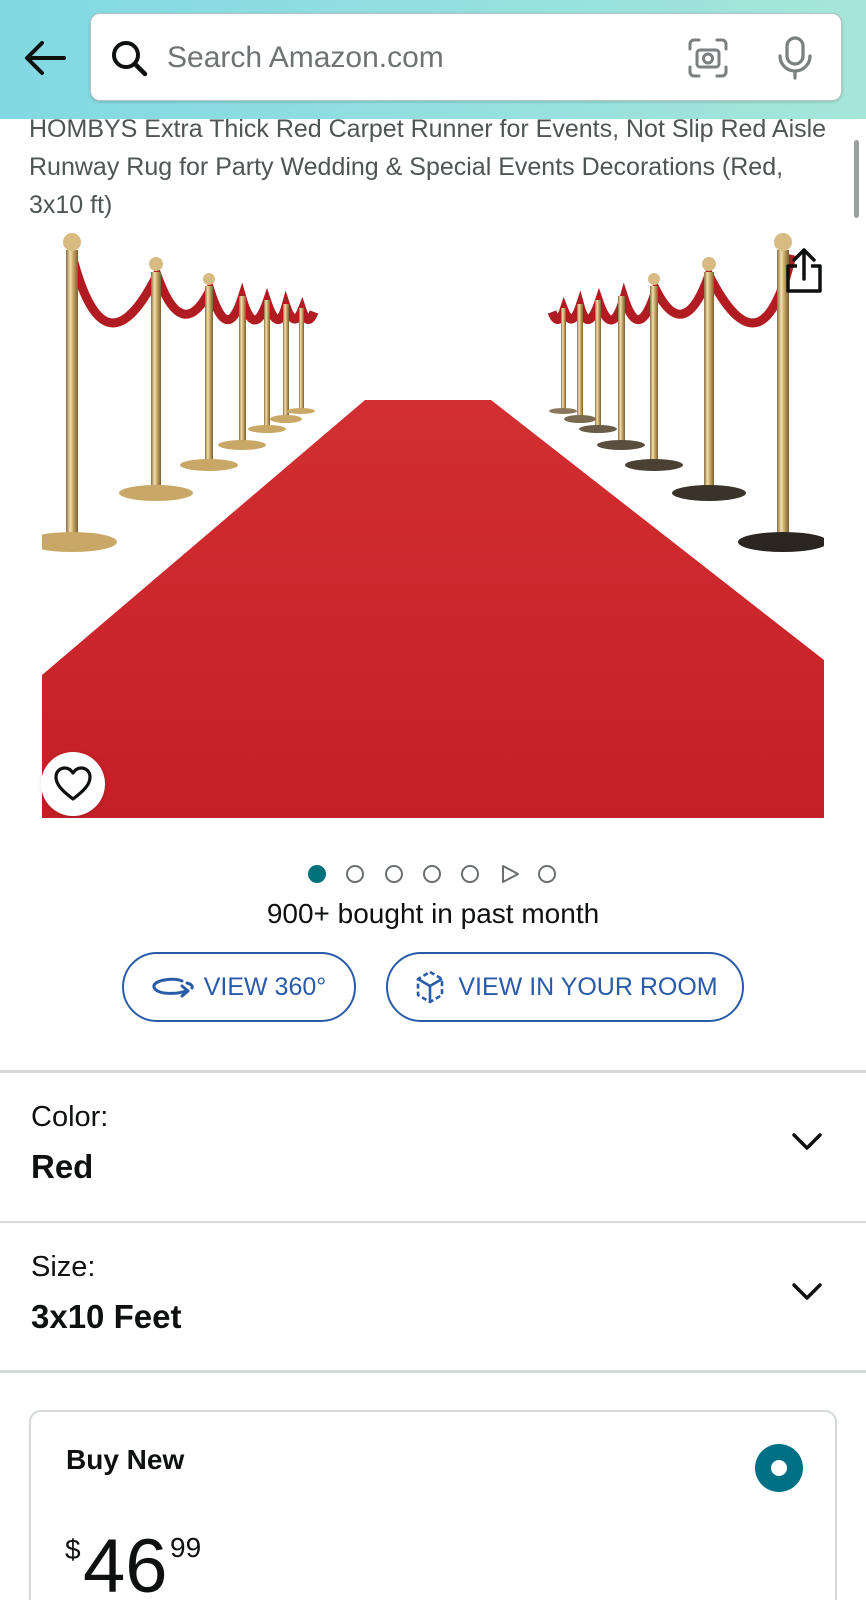 Image resolution: width=866 pixels, height=1600 pixels. What do you see at coordinates (265, 986) in the screenshot?
I see `view-360-label: VIEW 360°` at bounding box center [265, 986].